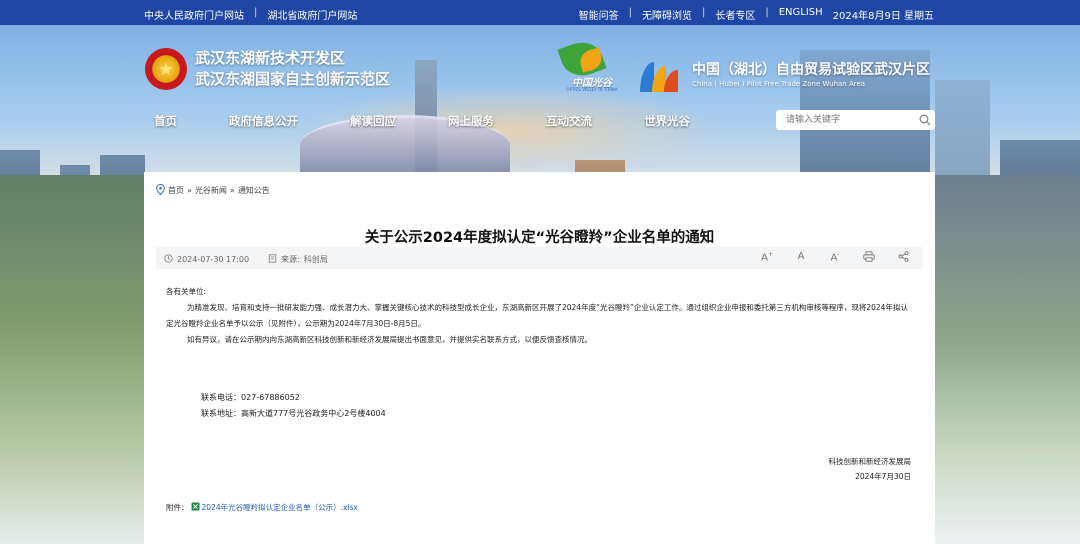 The height and width of the screenshot is (544, 1080). I want to click on location-pin-icon, so click(160, 190).